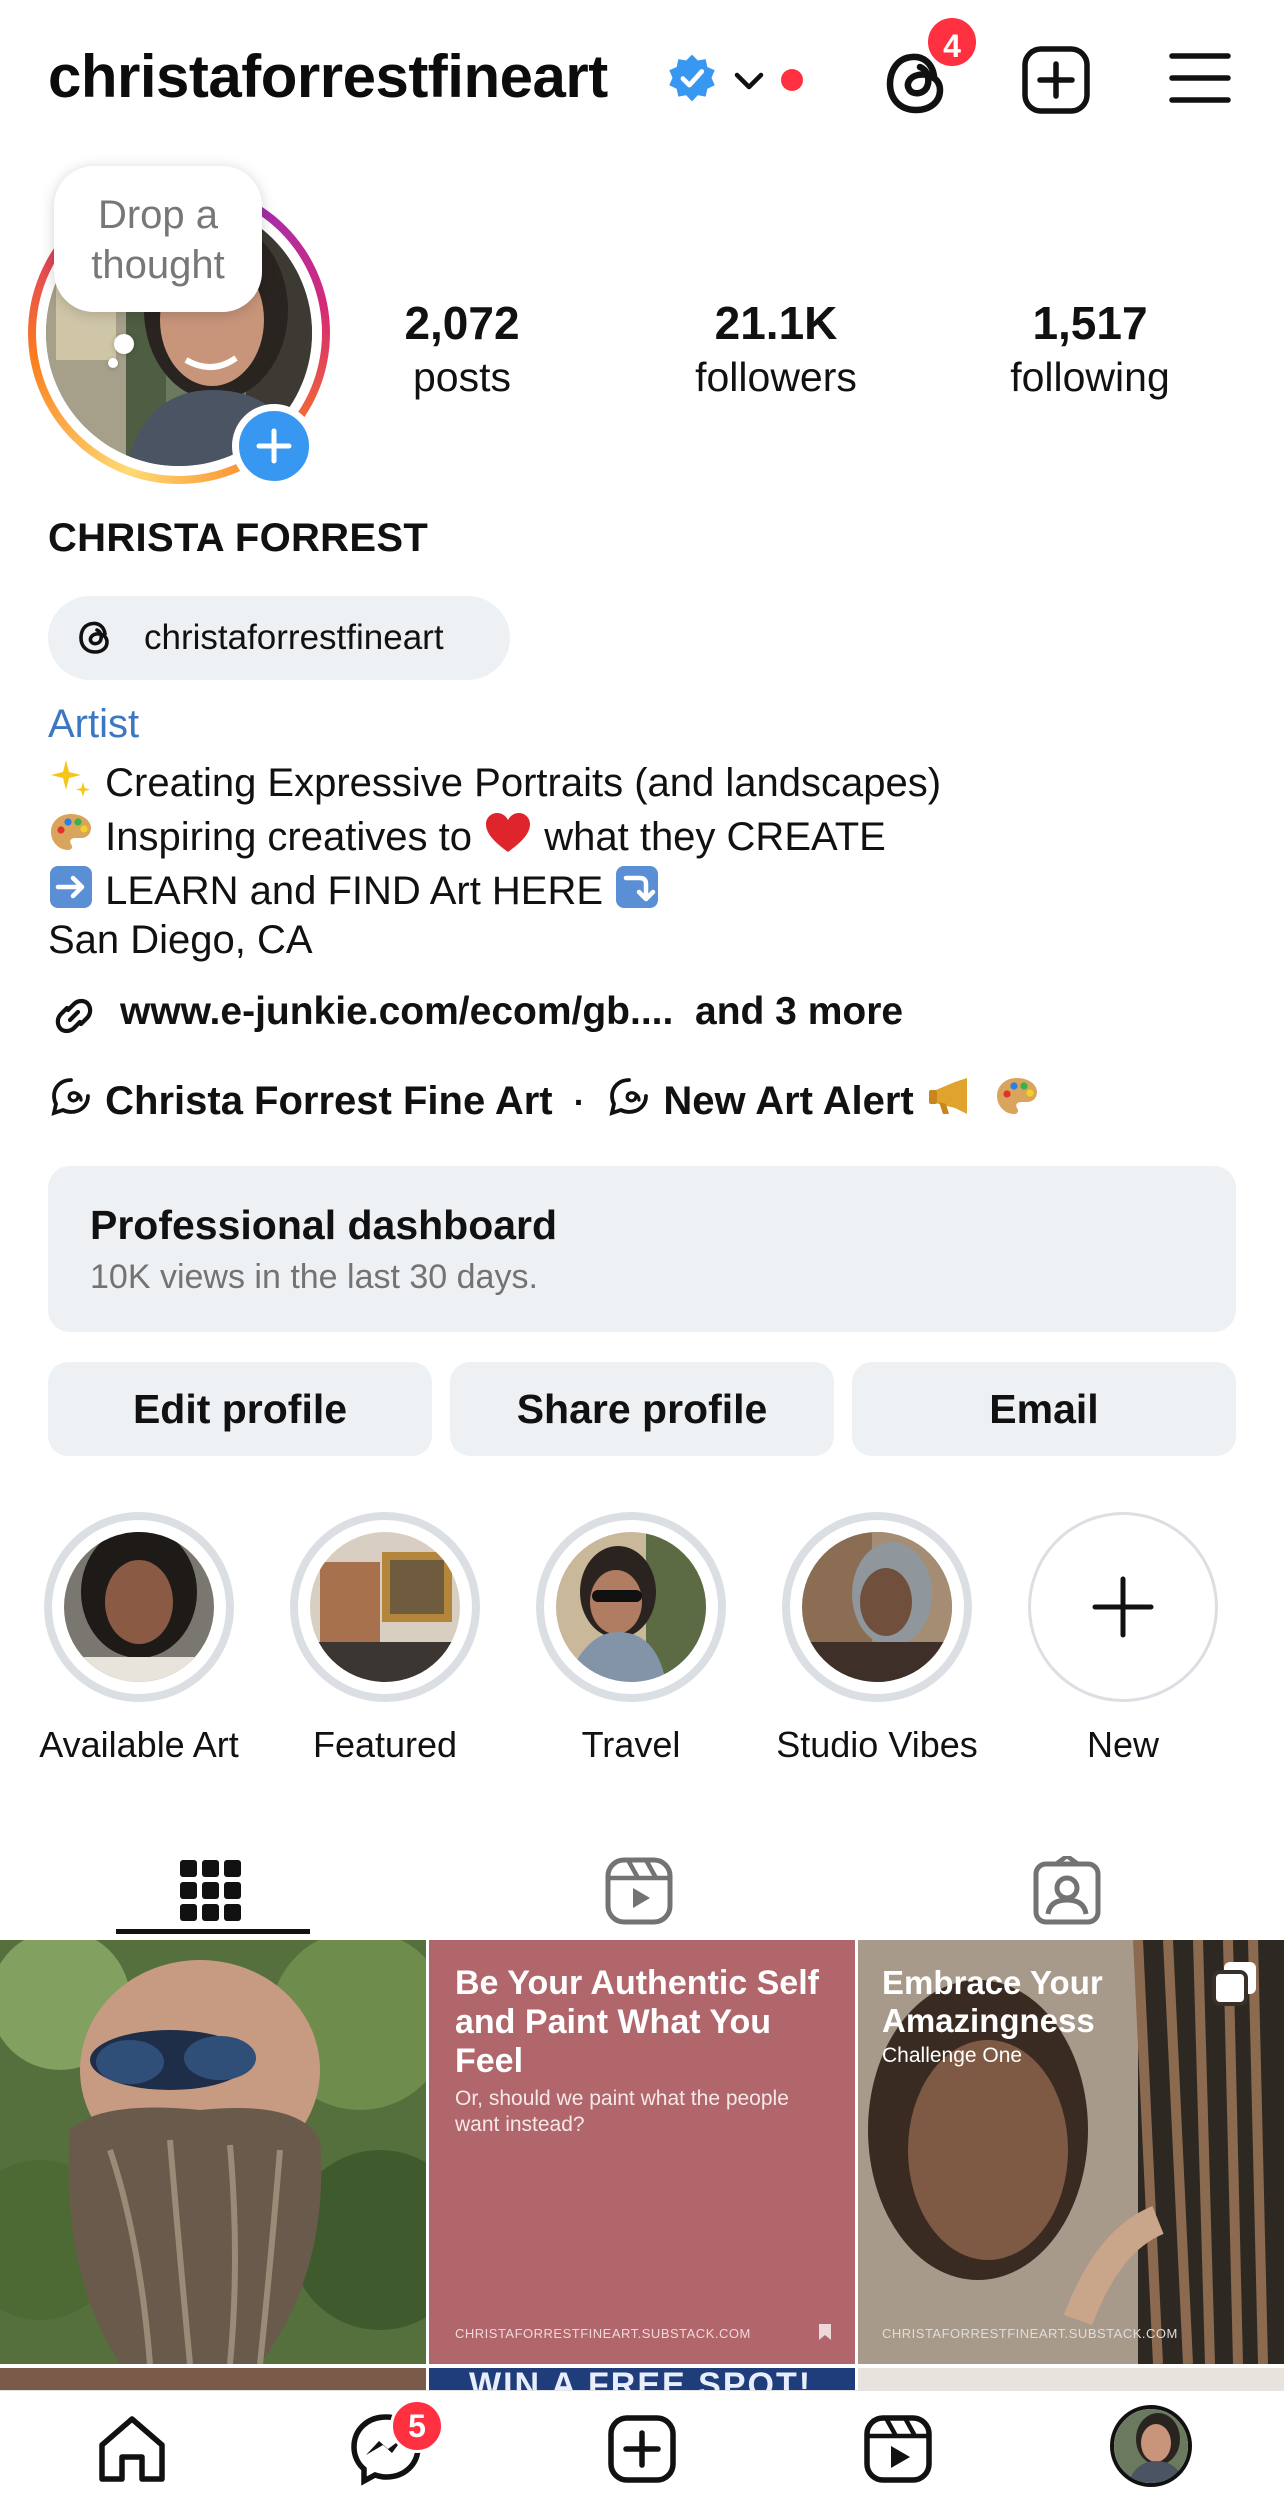 This screenshot has width=1284, height=2507. Describe the element at coordinates (288, 837) in the screenshot. I see `bio-text: Inspiring creatives to` at that location.